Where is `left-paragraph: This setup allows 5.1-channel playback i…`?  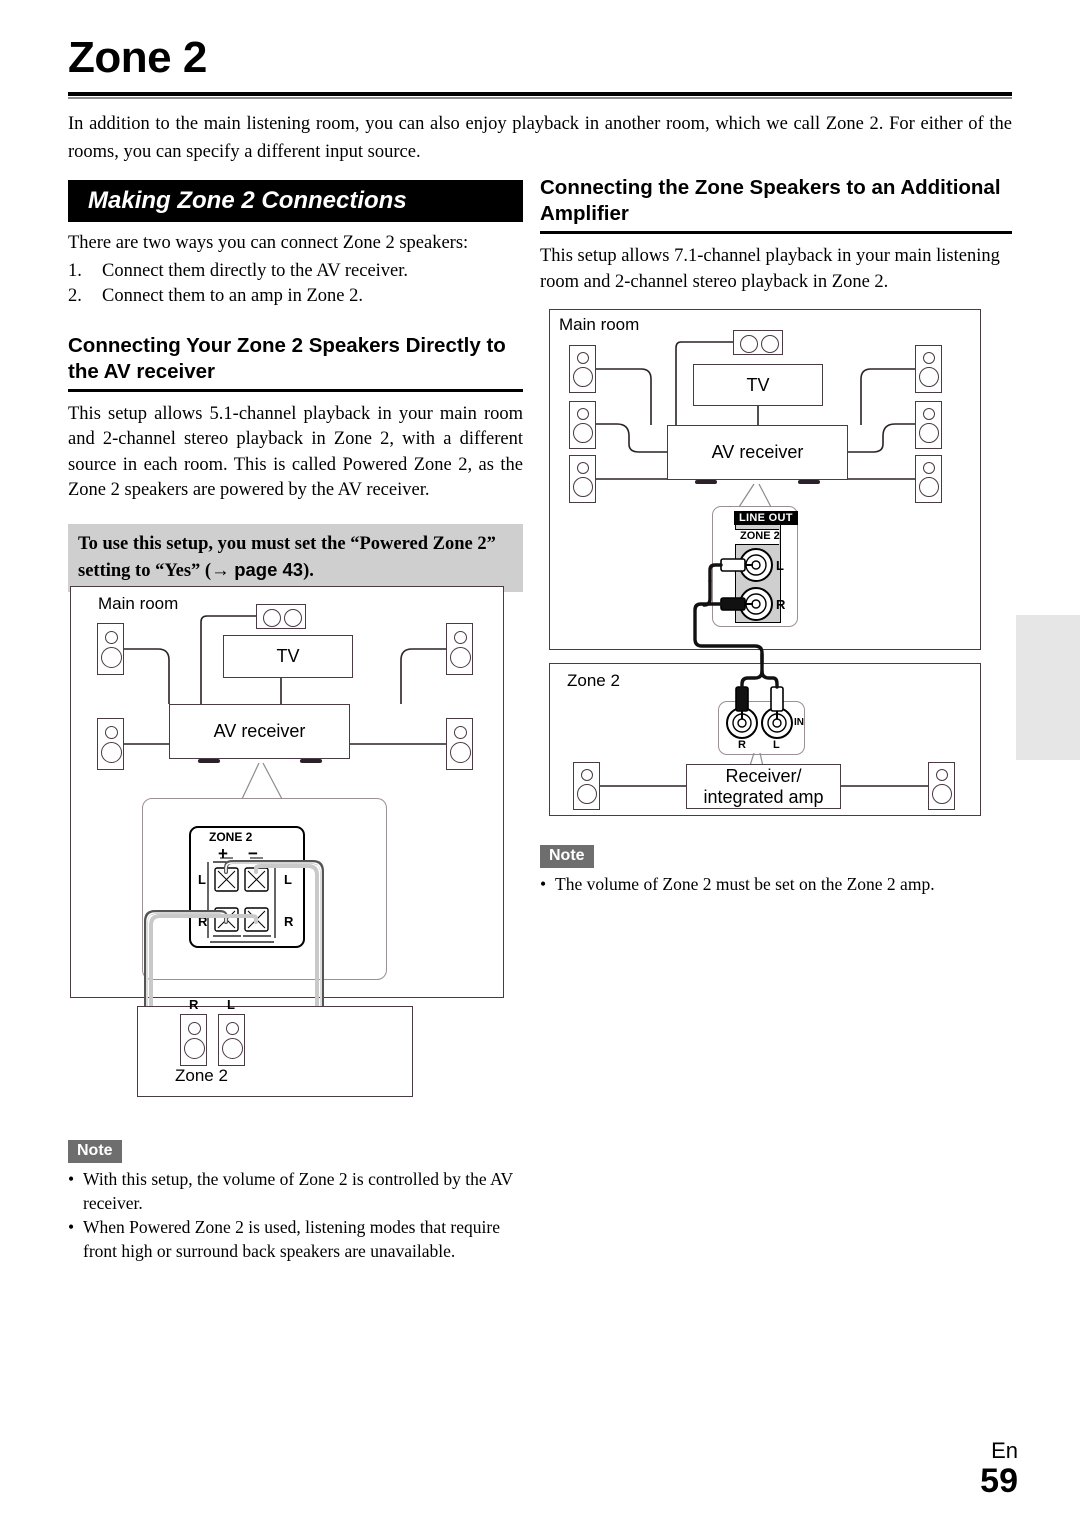
left-paragraph: This setup allows 5.1-channel playback i… is located at coordinates (295, 452).